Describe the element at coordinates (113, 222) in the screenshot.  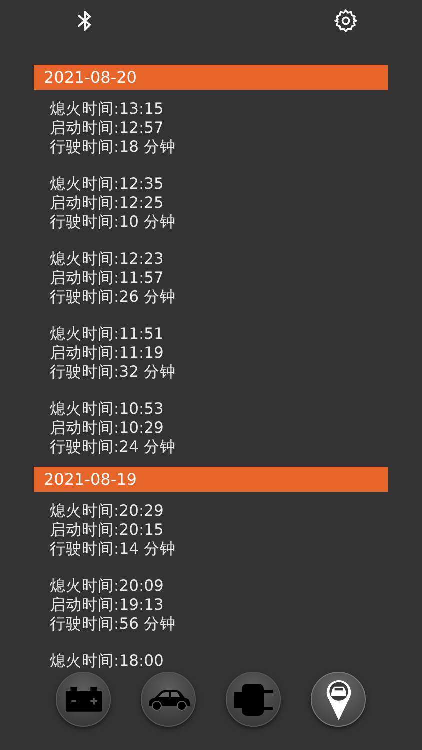
I see `trip-time-text: 行驶时间:10 分钟` at that location.